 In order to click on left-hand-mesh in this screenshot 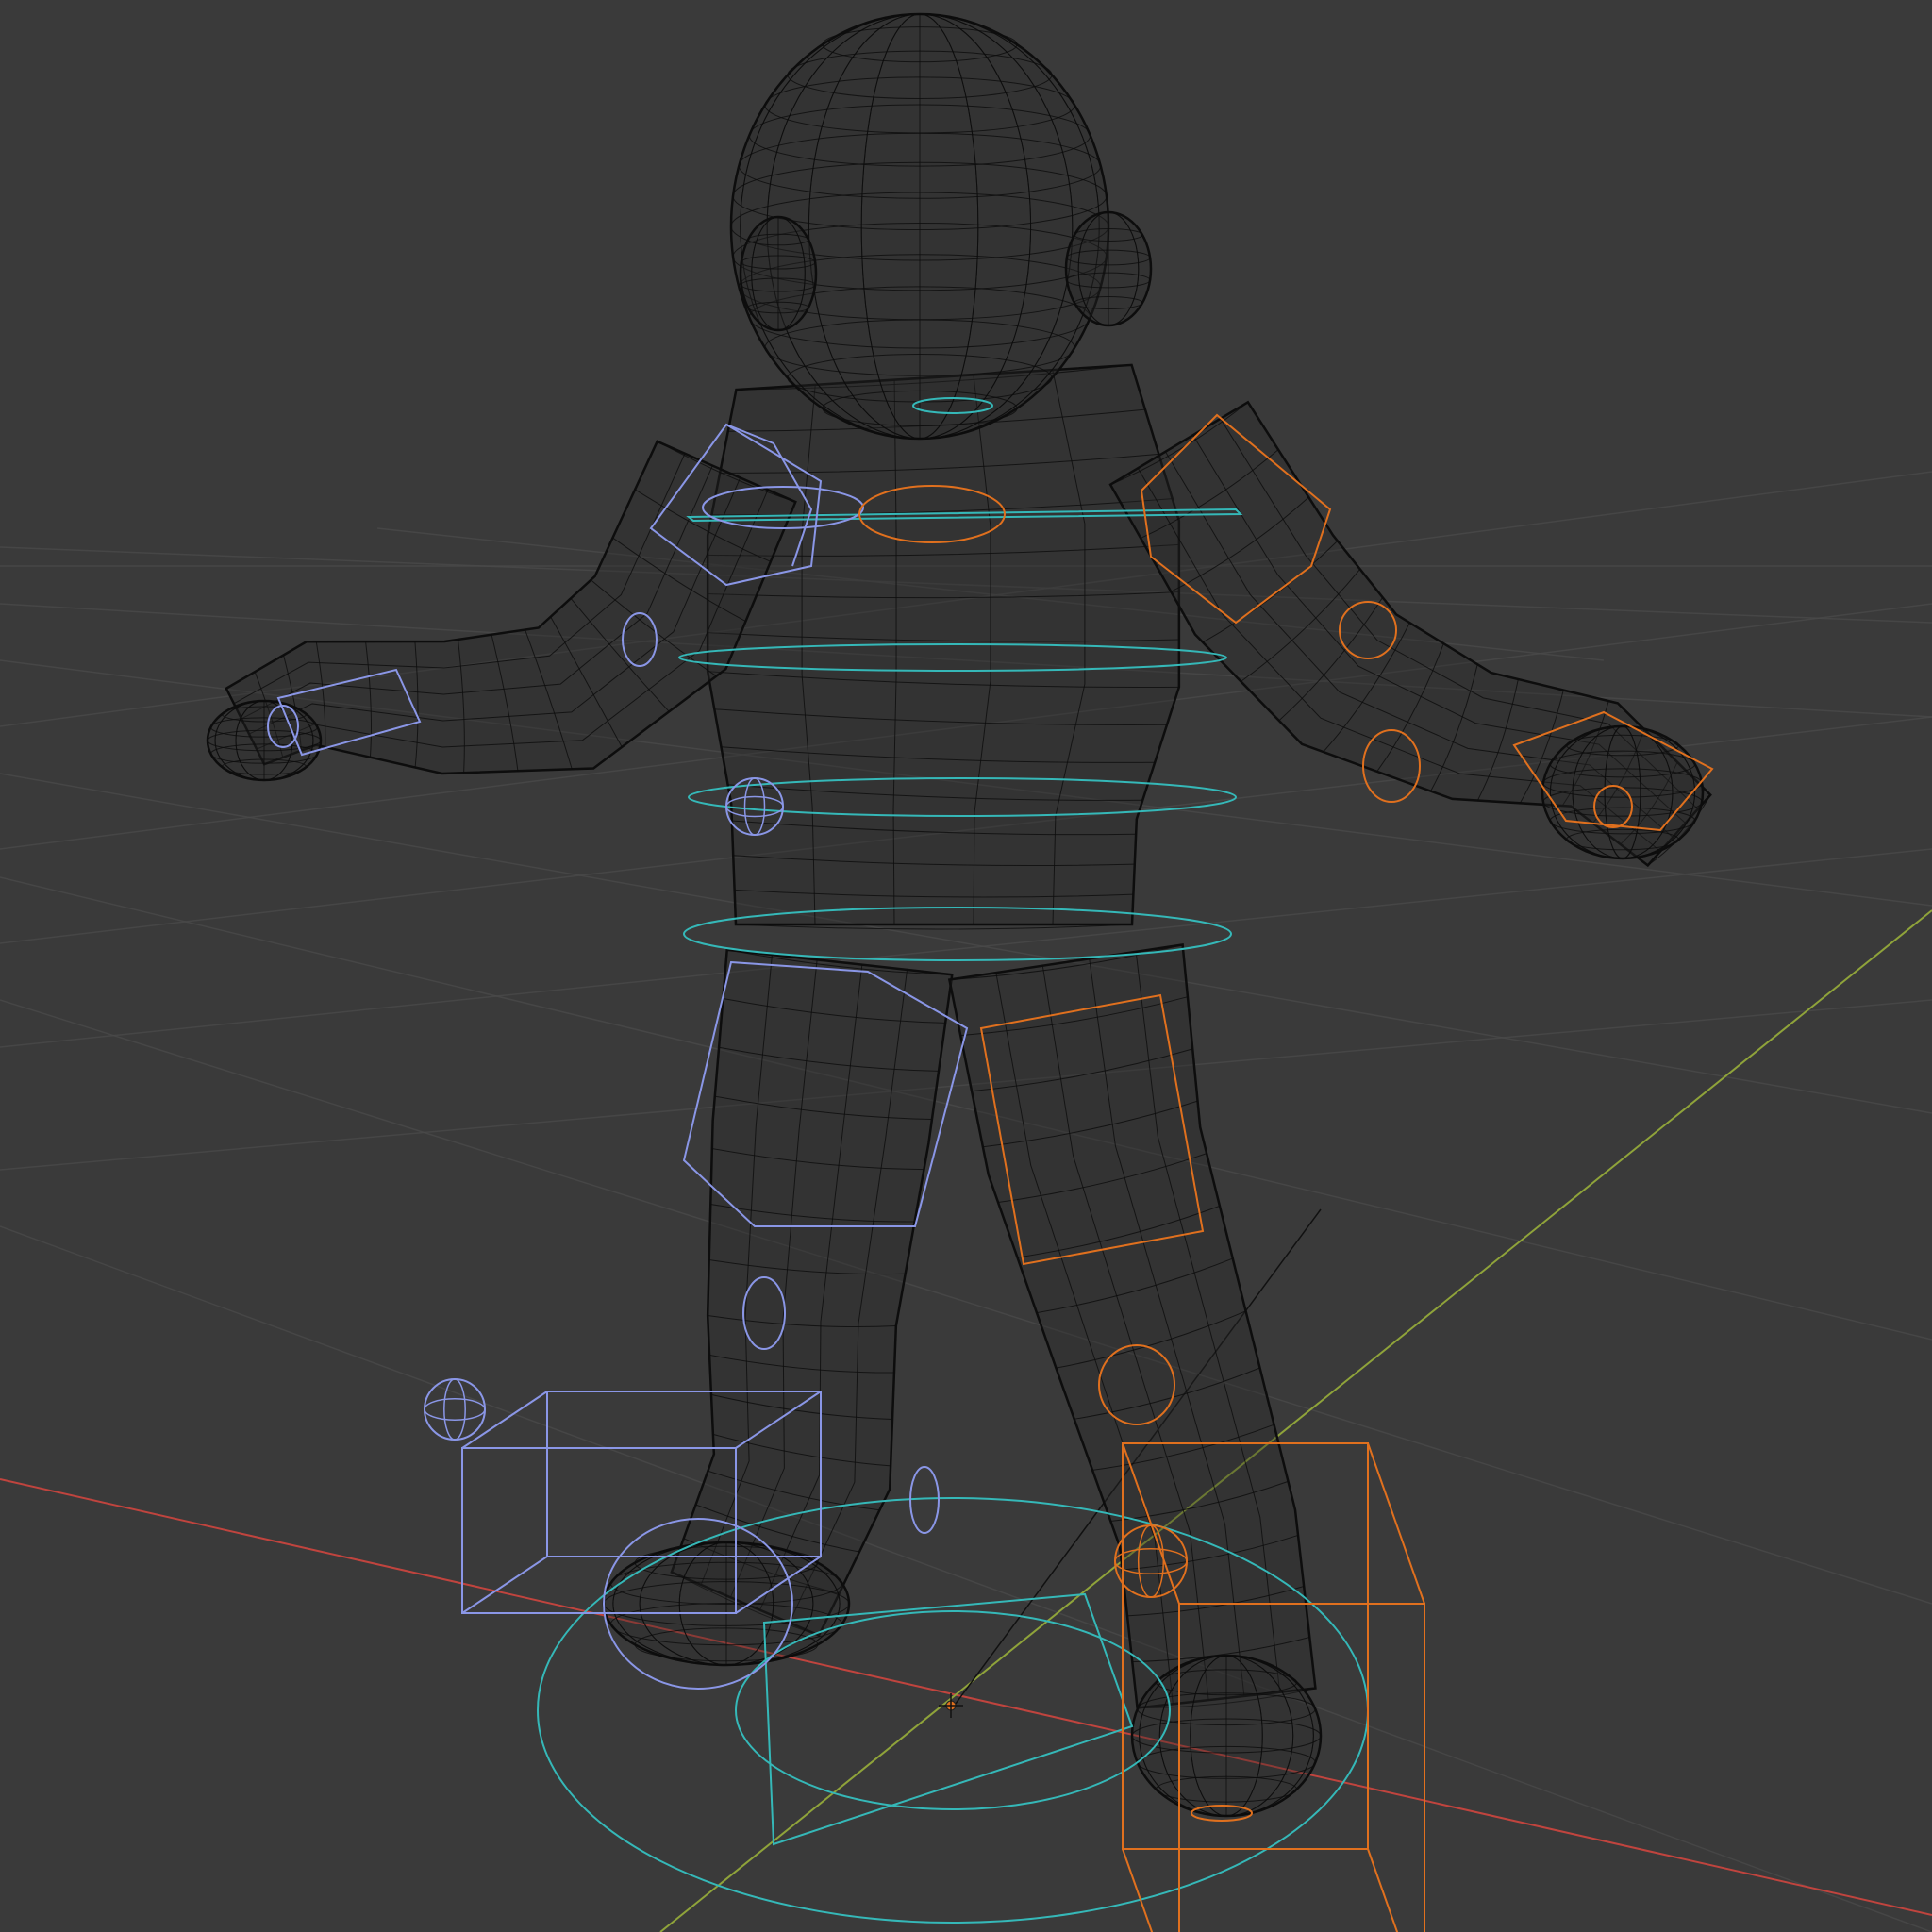, I will do `click(264, 741)`.